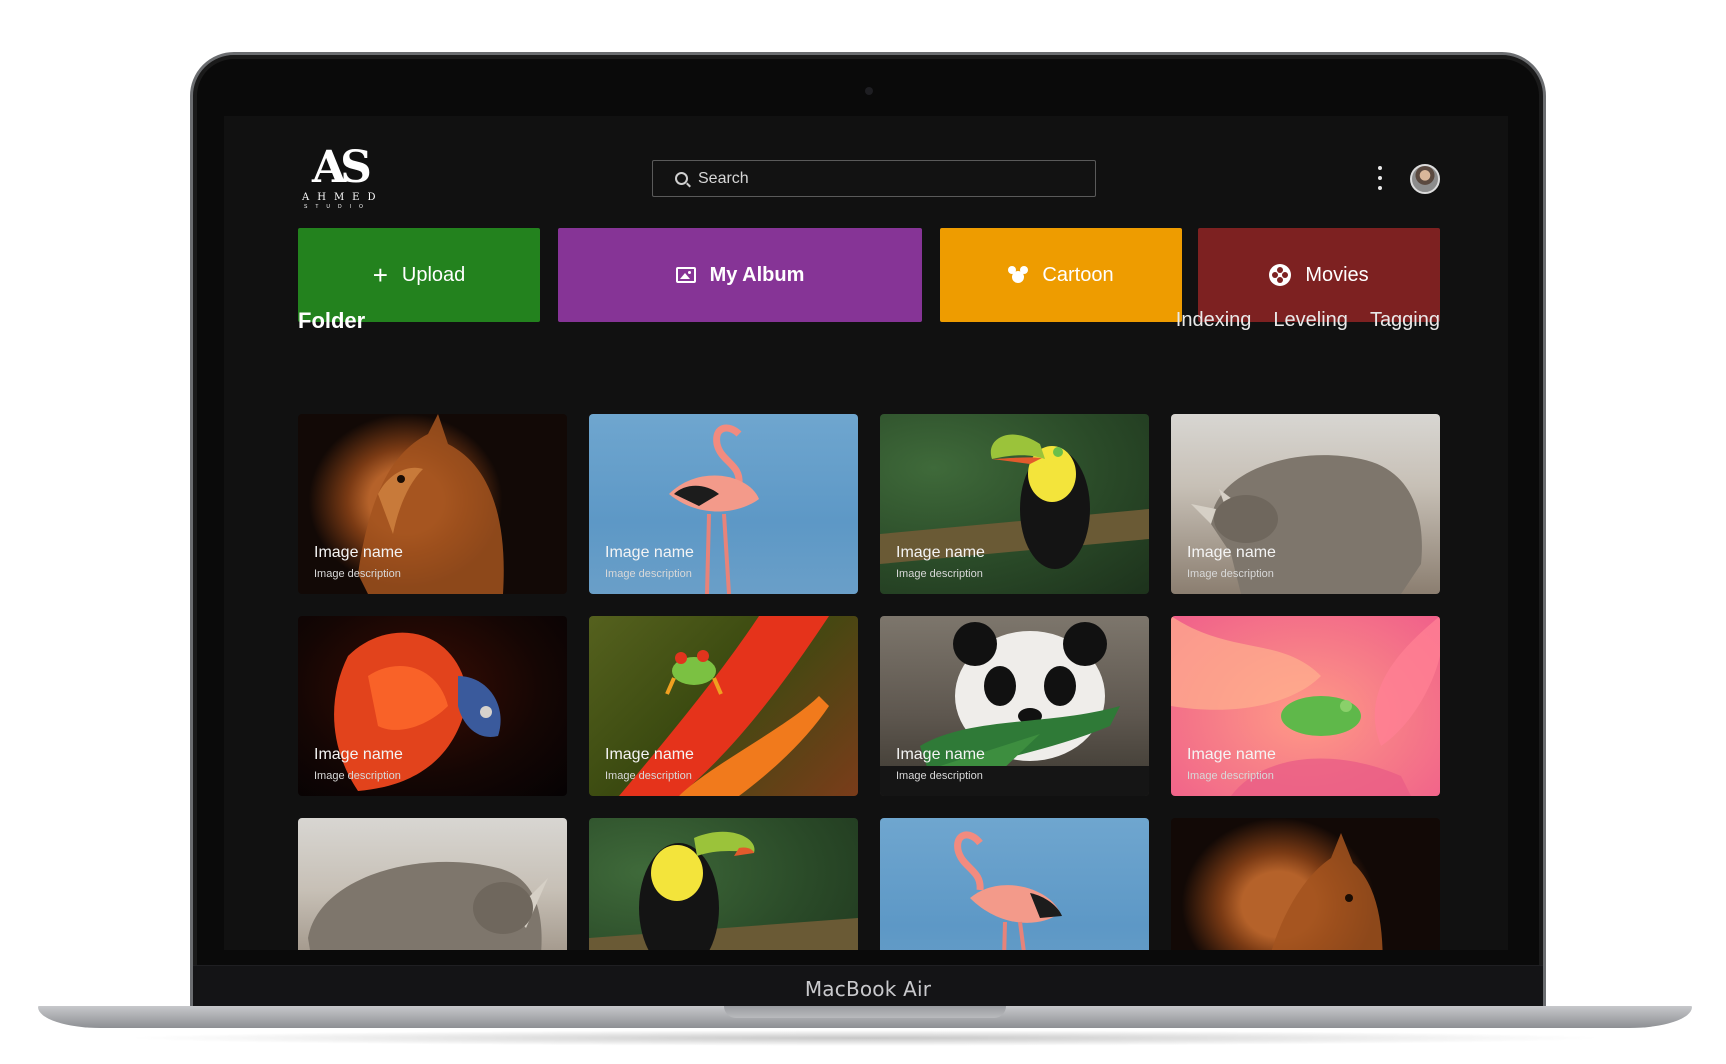  What do you see at coordinates (869, 91) in the screenshot?
I see `camera-dot` at bounding box center [869, 91].